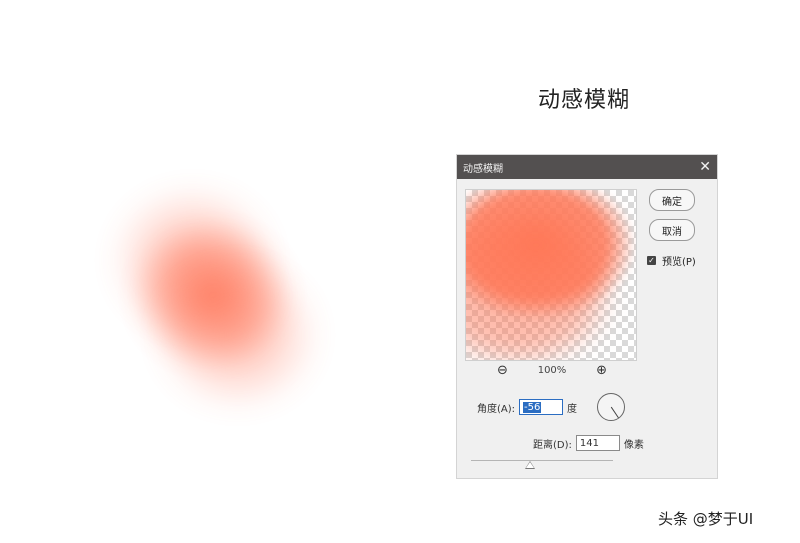 The height and width of the screenshot is (543, 800). Describe the element at coordinates (679, 262) in the screenshot. I see `preview-checkbox-label: 预览(P)` at that location.